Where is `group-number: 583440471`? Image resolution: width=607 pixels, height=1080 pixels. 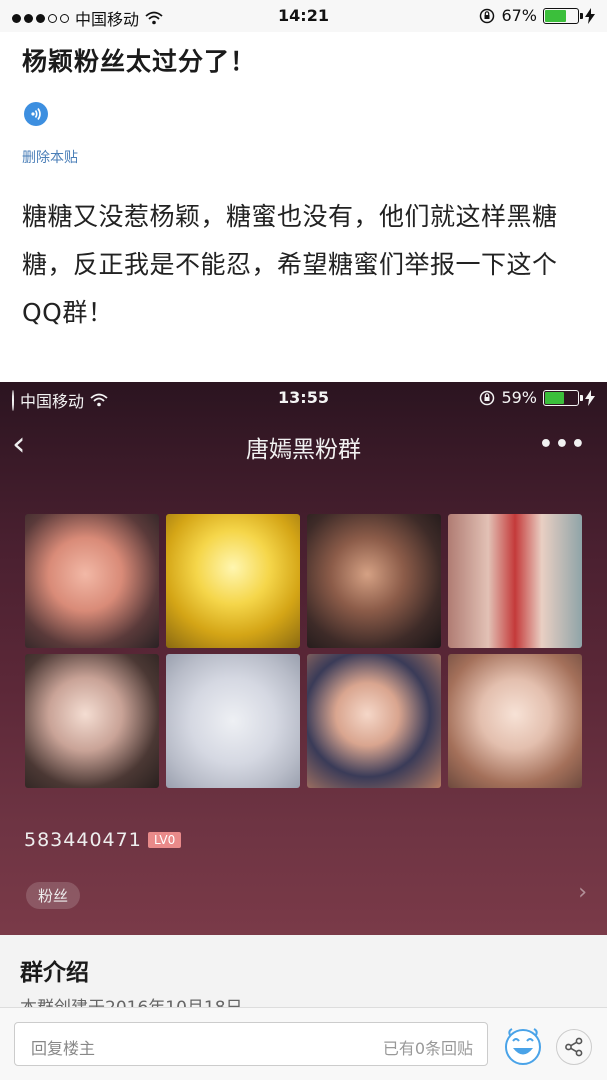 group-number: 583440471 is located at coordinates (83, 840).